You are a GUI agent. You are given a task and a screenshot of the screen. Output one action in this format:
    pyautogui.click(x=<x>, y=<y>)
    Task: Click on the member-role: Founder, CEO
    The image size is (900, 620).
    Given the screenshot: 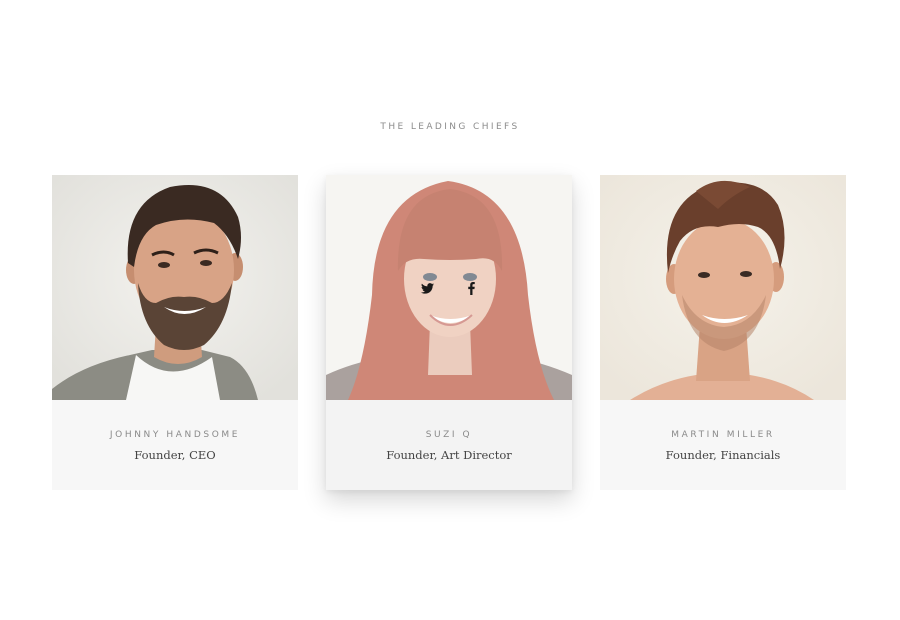 What is the action you would take?
    pyautogui.click(x=175, y=455)
    